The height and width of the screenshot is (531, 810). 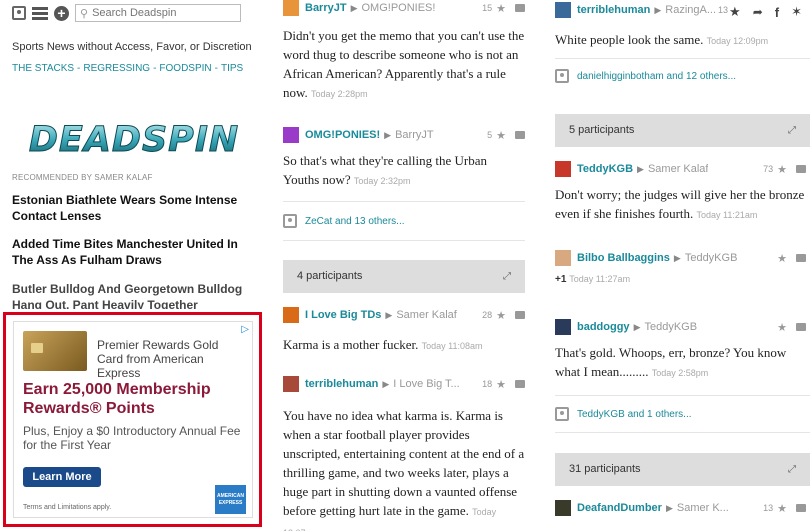 I want to click on participants-count: 4 participants, so click(x=330, y=276).